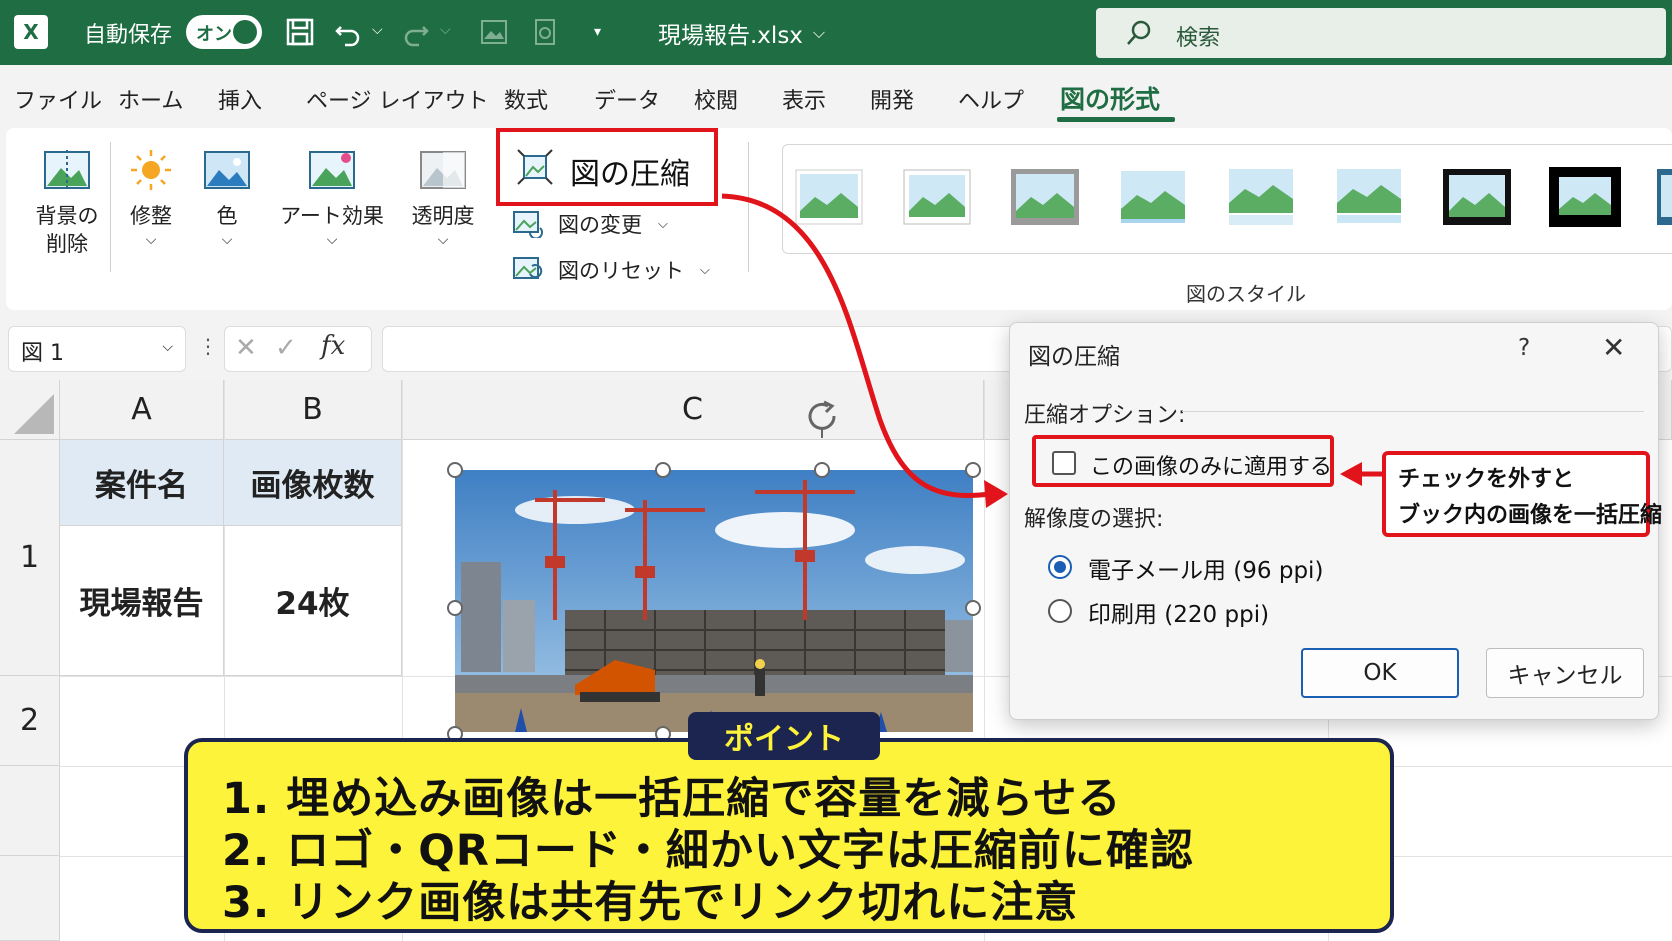 This screenshot has width=1672, height=941. Describe the element at coordinates (1110, 98) in the screenshot. I see `tab-picture-format: 図の形式` at that location.